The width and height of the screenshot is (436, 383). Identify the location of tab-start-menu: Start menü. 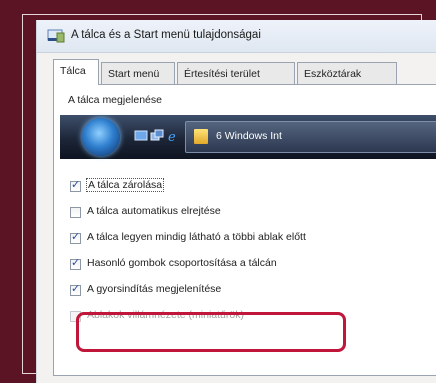
(138, 73).